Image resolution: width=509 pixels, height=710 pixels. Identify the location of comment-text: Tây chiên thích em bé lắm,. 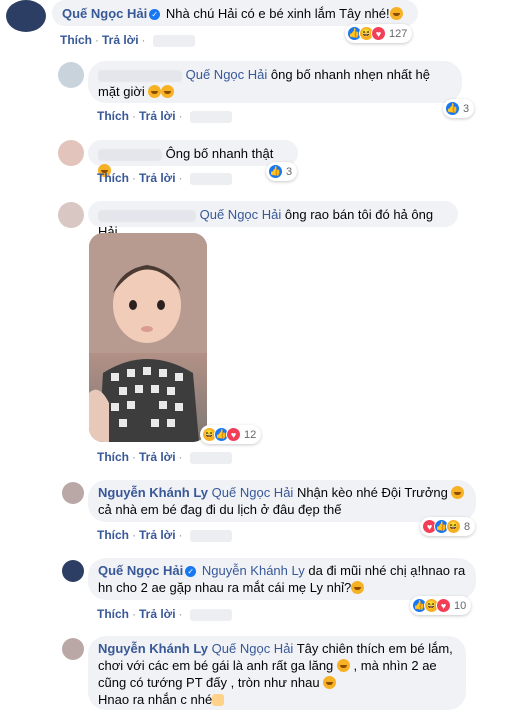
(374, 648).